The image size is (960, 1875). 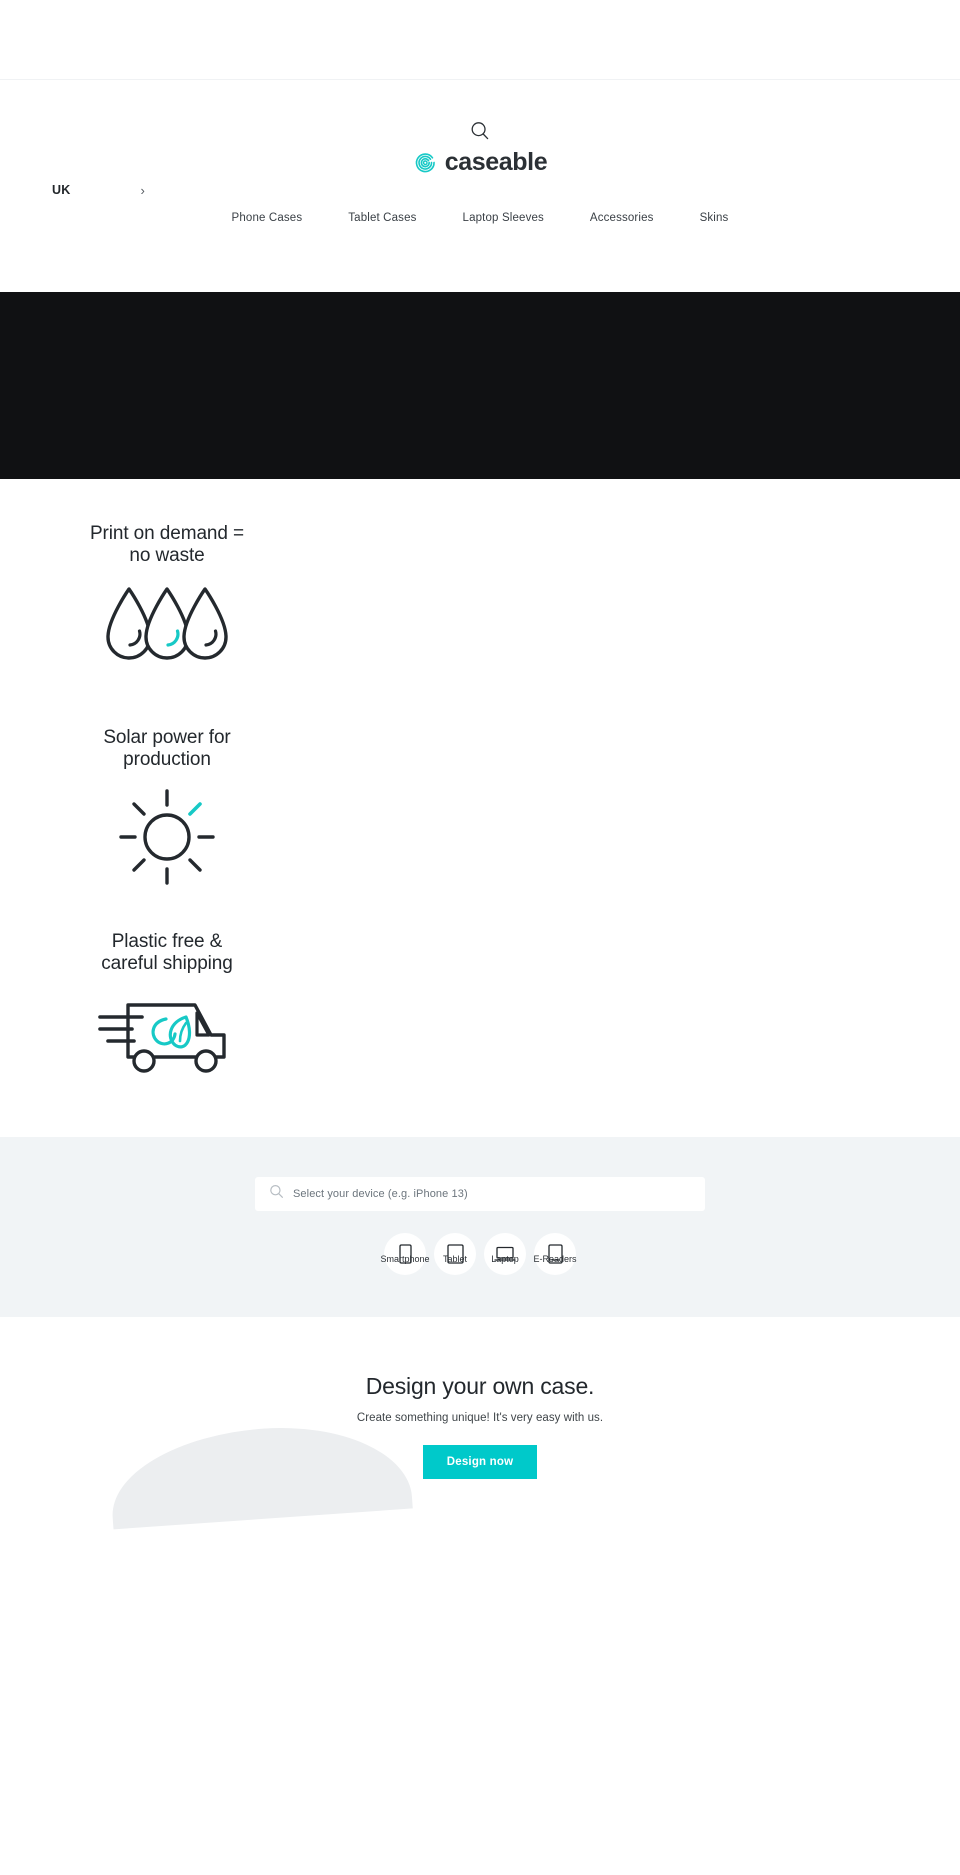 I want to click on brand-wordmark: caseable, so click(x=496, y=162).